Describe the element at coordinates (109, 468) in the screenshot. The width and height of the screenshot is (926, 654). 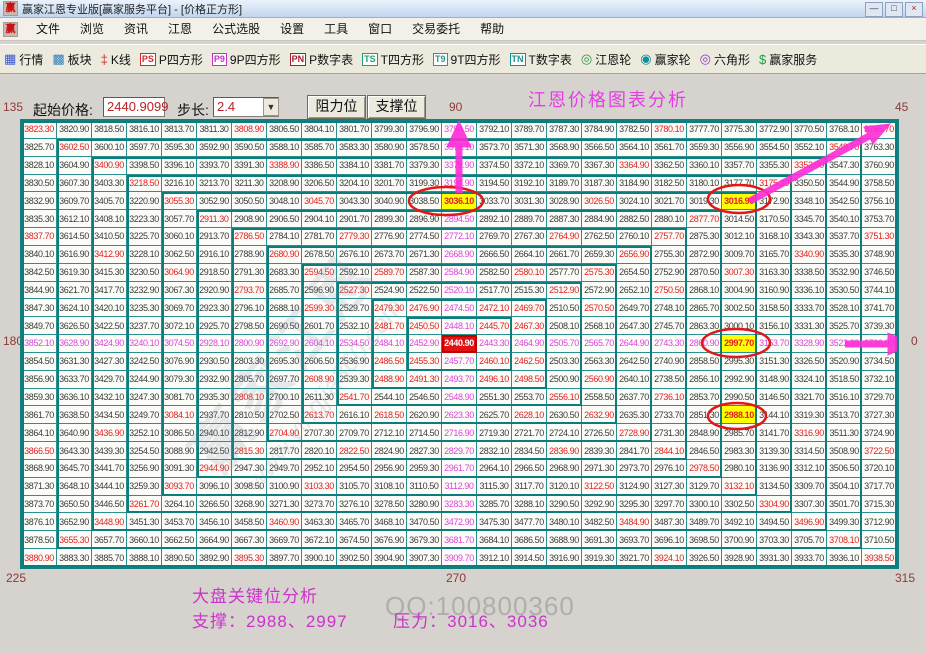
I see `grid-cell: 3441.70` at that location.